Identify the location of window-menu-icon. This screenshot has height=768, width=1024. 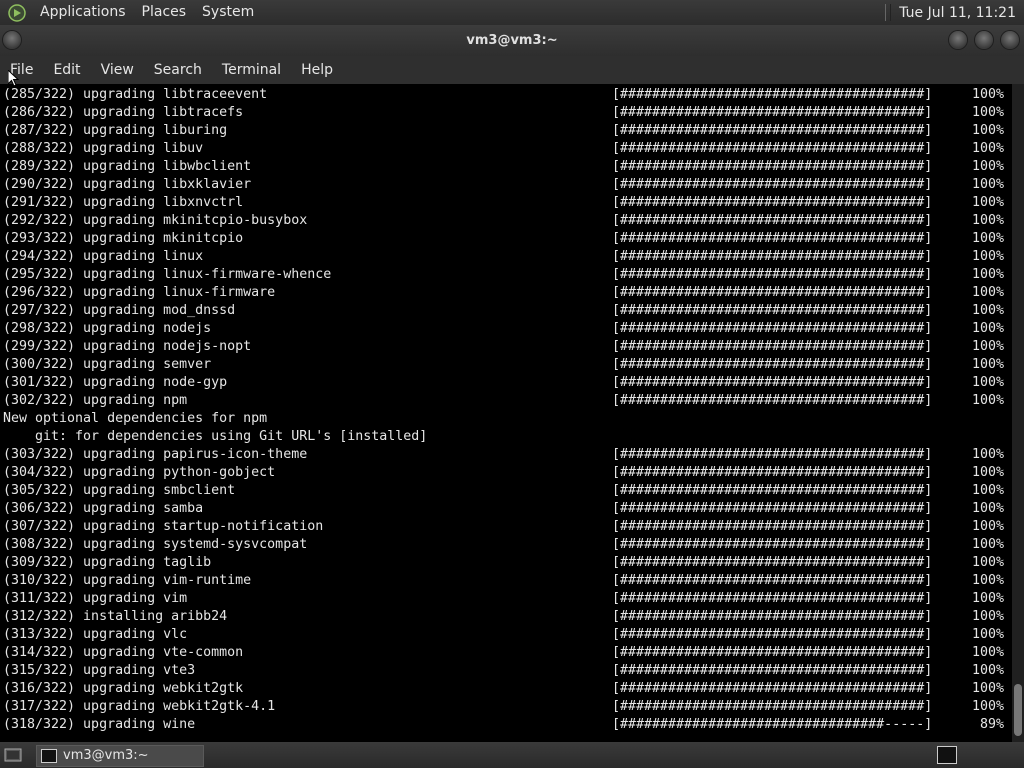
(12, 40).